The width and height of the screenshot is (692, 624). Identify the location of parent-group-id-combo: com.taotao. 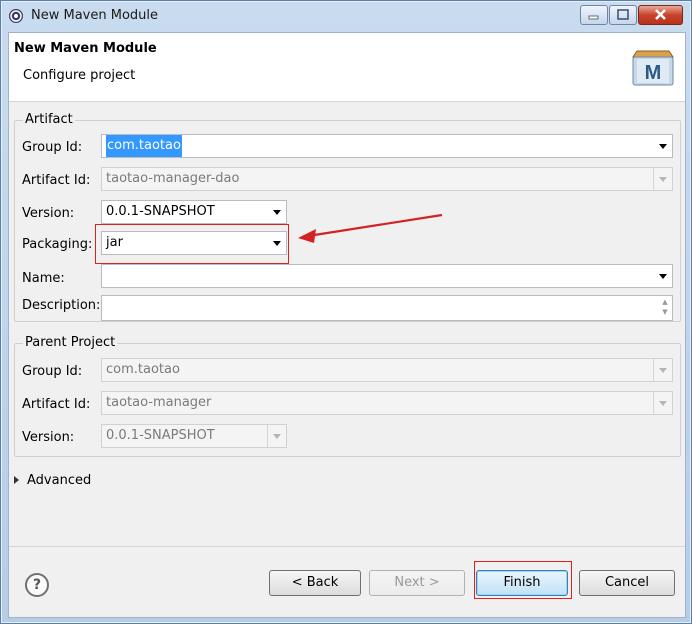
(387, 370).